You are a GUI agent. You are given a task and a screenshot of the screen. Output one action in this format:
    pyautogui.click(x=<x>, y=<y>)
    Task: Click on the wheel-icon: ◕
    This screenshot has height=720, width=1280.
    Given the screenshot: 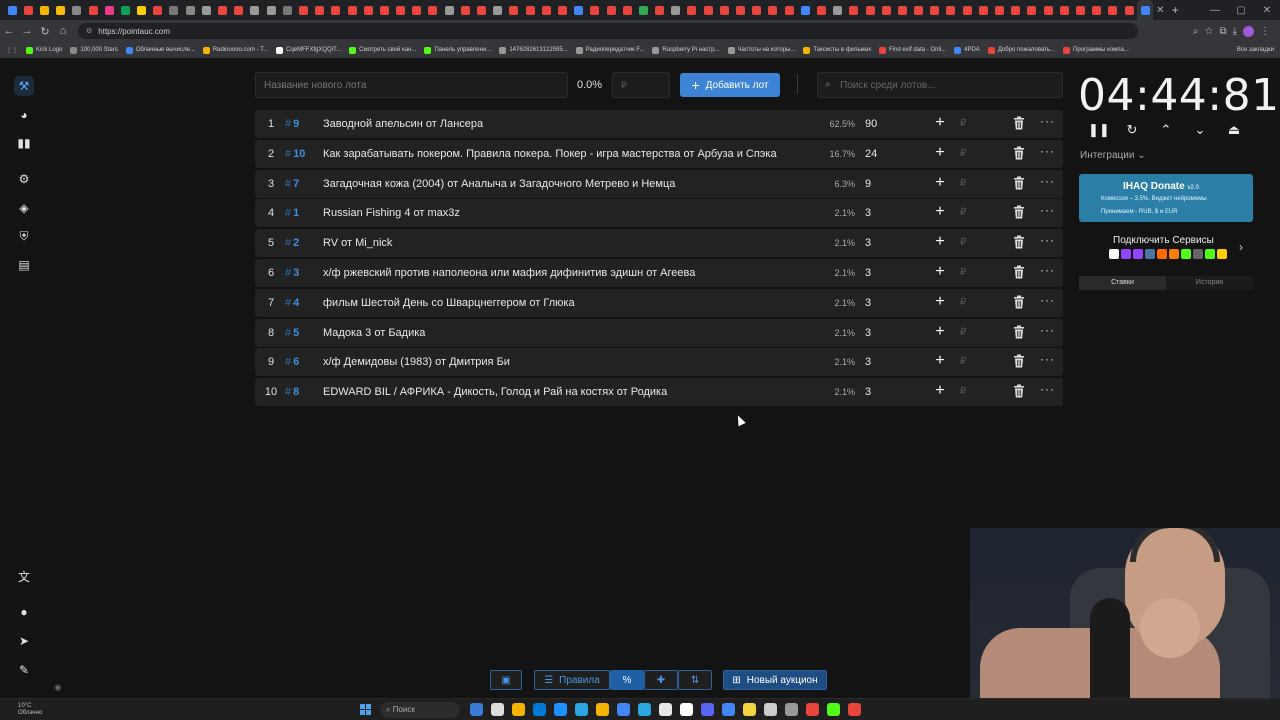 What is the action you would take?
    pyautogui.click(x=24, y=115)
    